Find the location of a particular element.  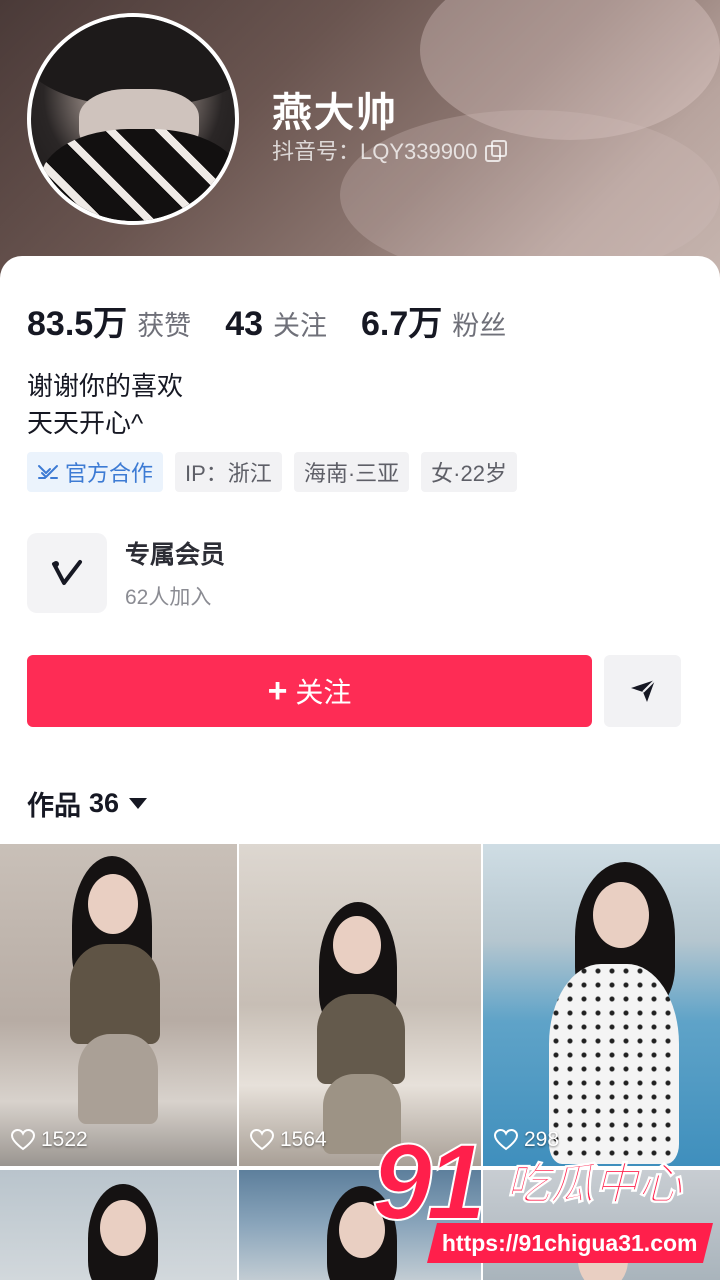

tag-location: 海南·三亚 is located at coordinates (351, 472).